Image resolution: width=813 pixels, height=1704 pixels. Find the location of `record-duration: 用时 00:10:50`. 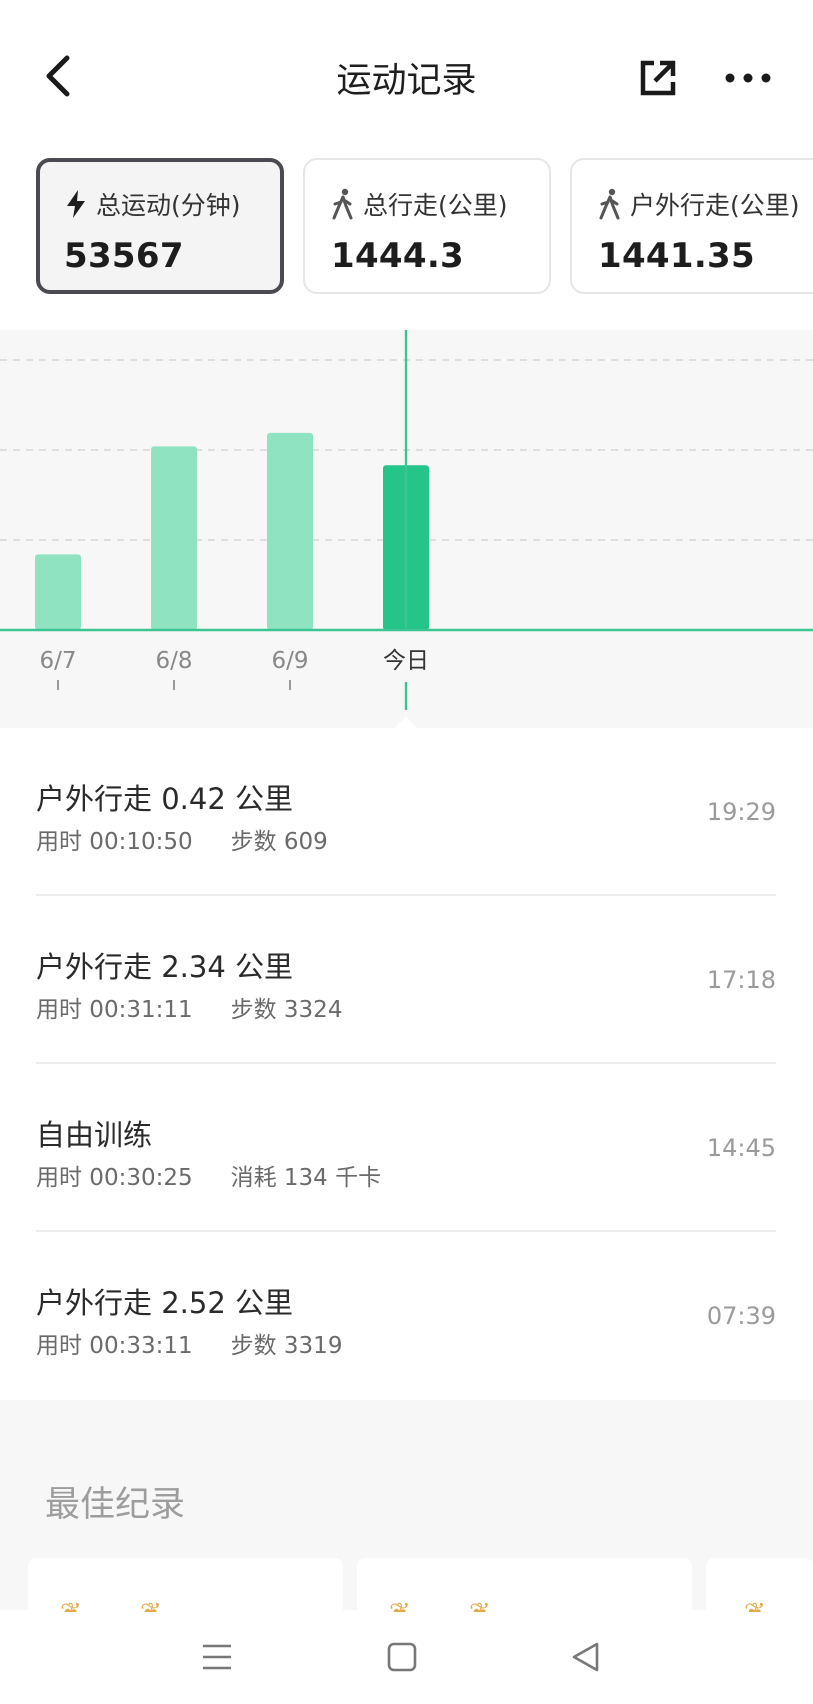

record-duration: 用时 00:10:50 is located at coordinates (114, 842).